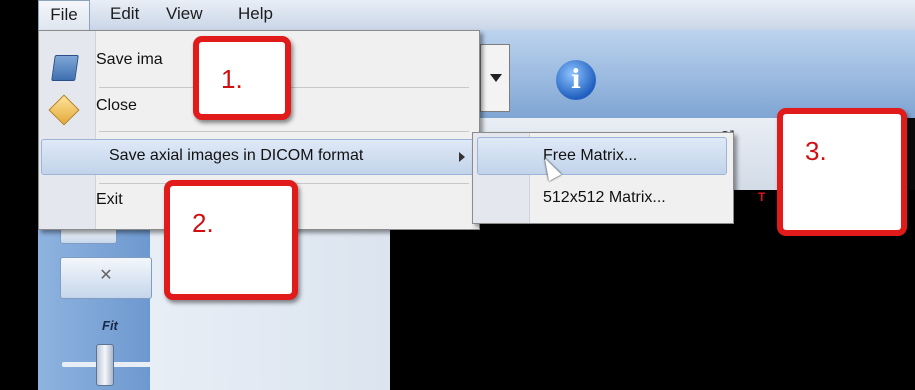  What do you see at coordinates (762, 197) in the screenshot?
I see `orientation-marker: T` at bounding box center [762, 197].